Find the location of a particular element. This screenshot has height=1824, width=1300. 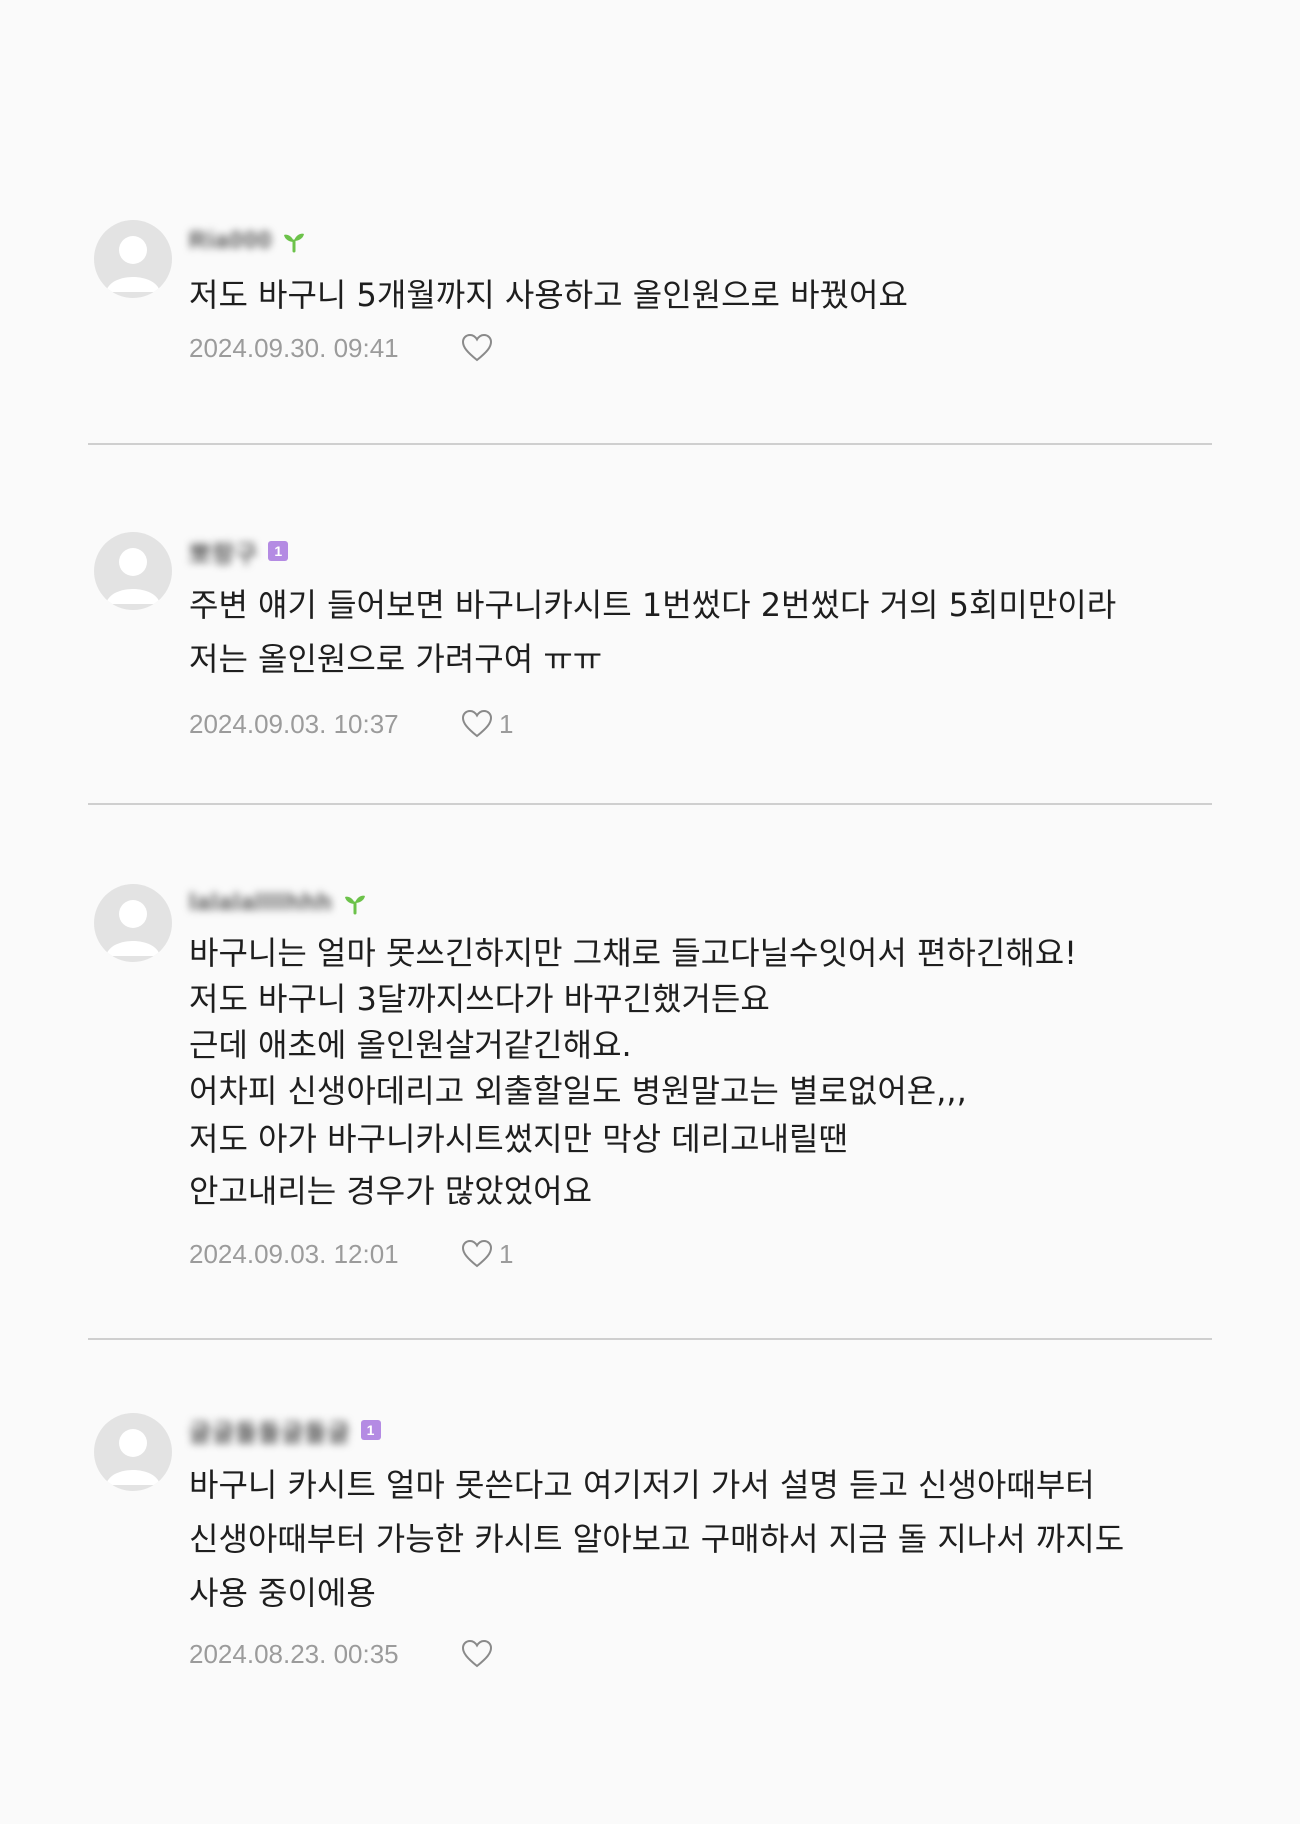

author-nickname: 글글돌돌글돌글 is located at coordinates (270, 1430).